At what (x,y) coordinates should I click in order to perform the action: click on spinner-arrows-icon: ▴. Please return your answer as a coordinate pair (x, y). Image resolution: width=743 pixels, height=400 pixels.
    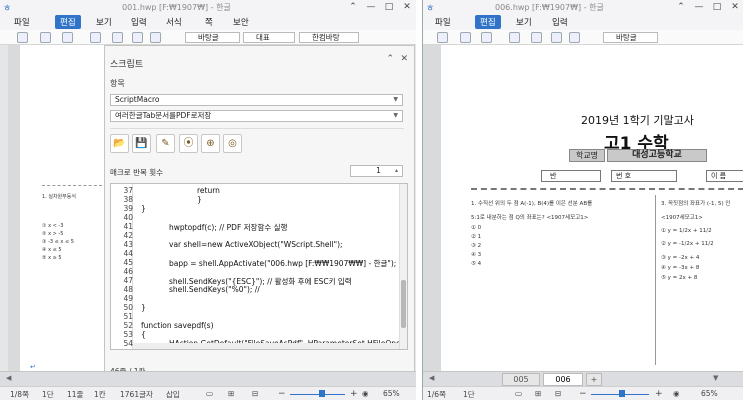
    Looking at the image, I should click on (396, 171).